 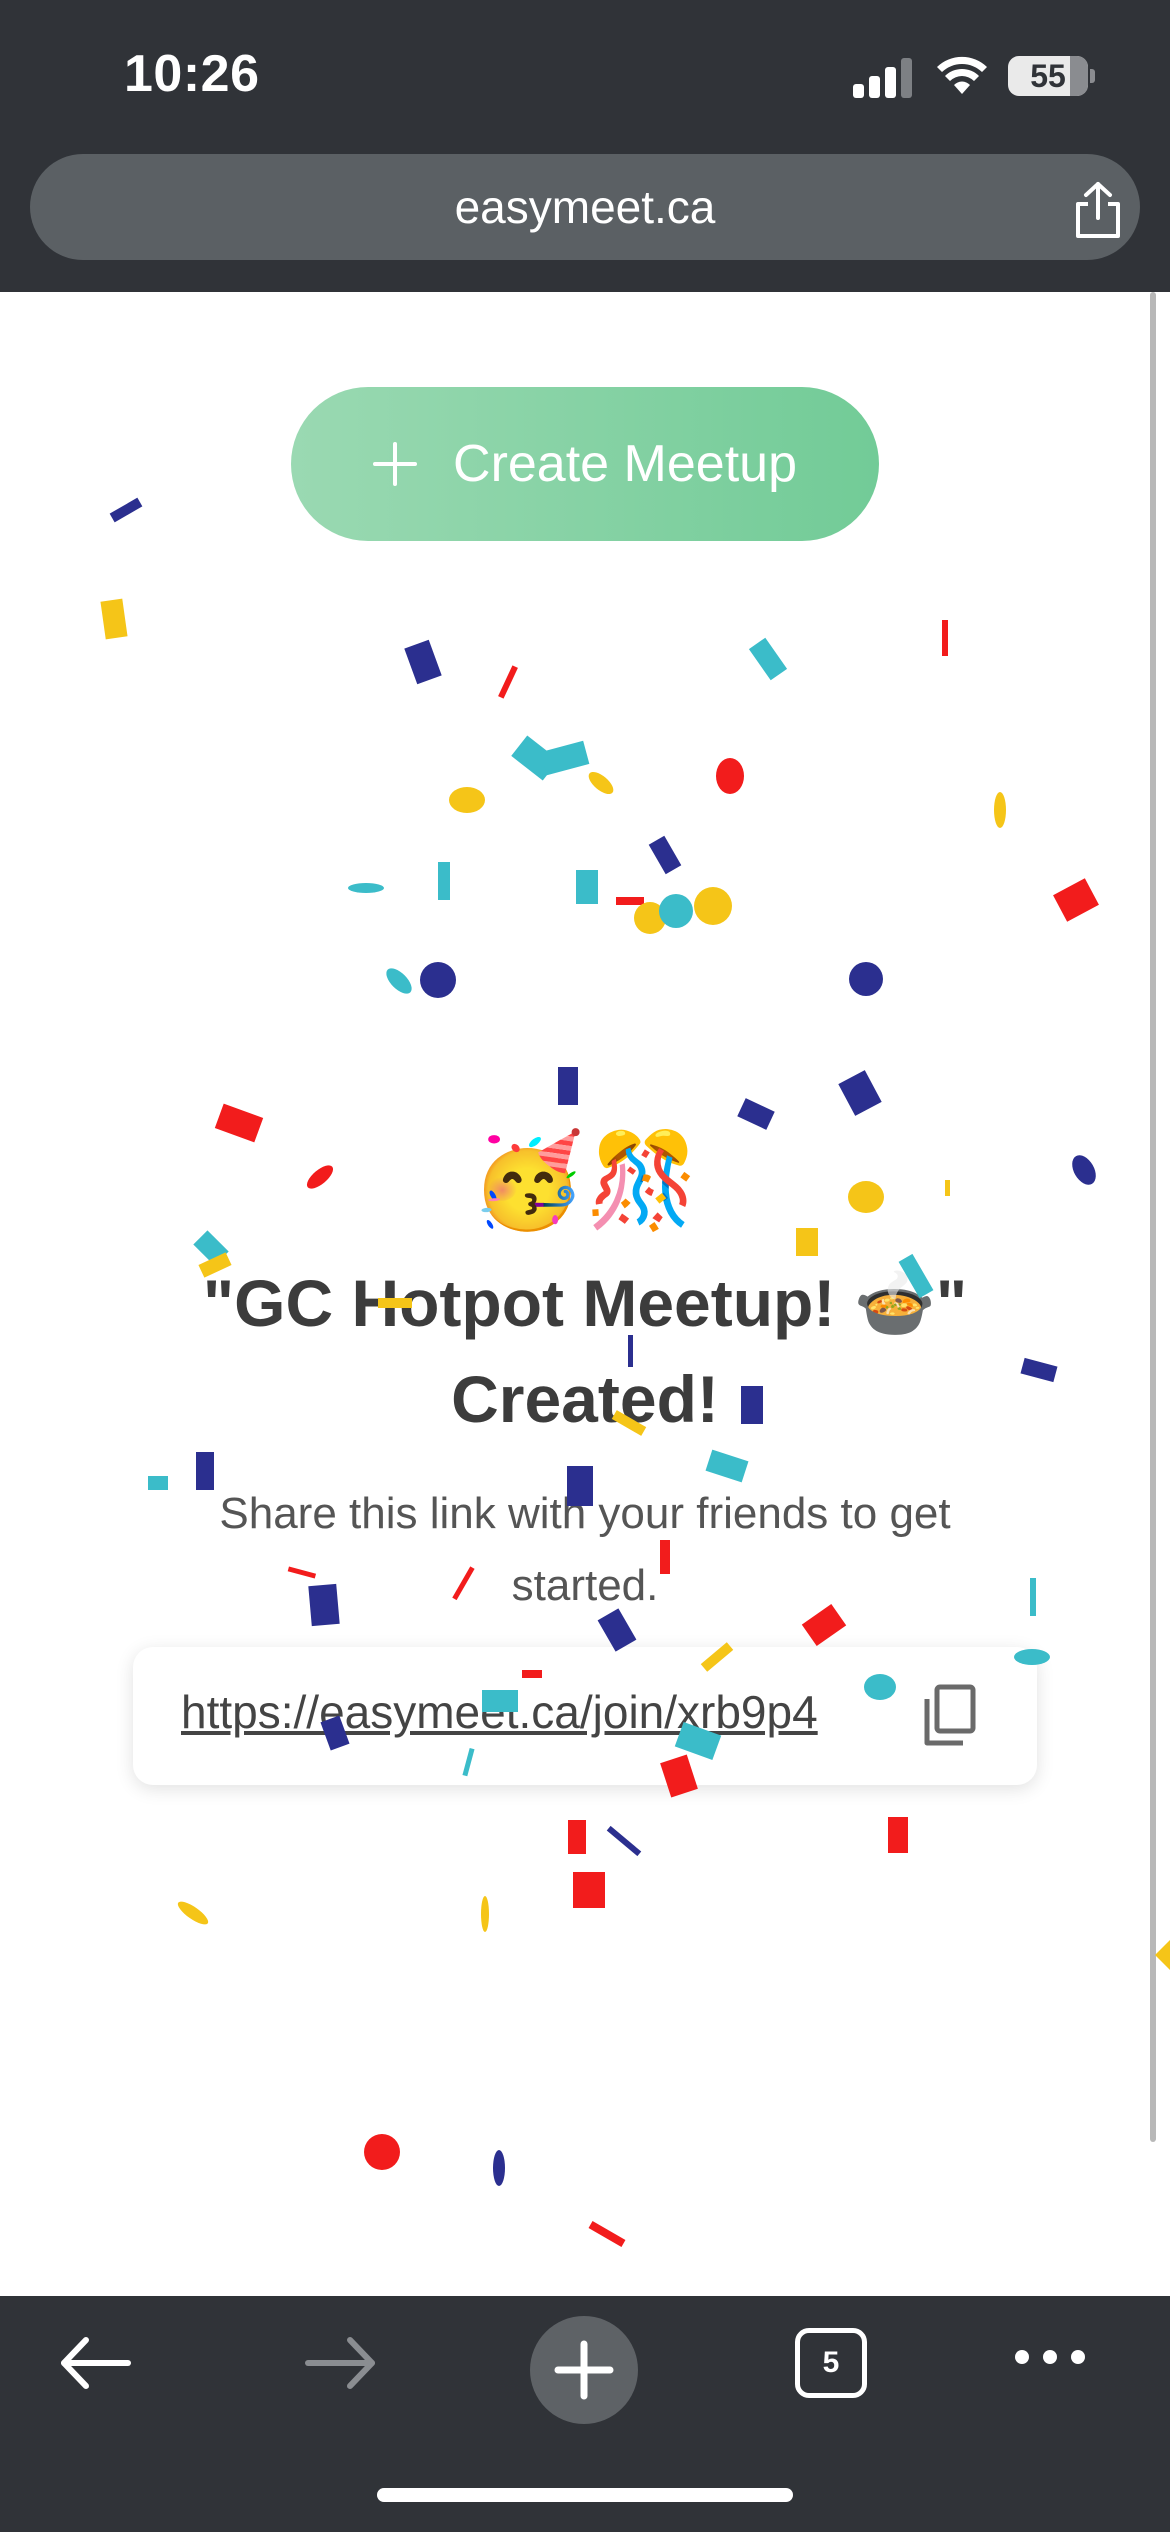 I want to click on battery-icon: 55, so click(x=1048, y=76).